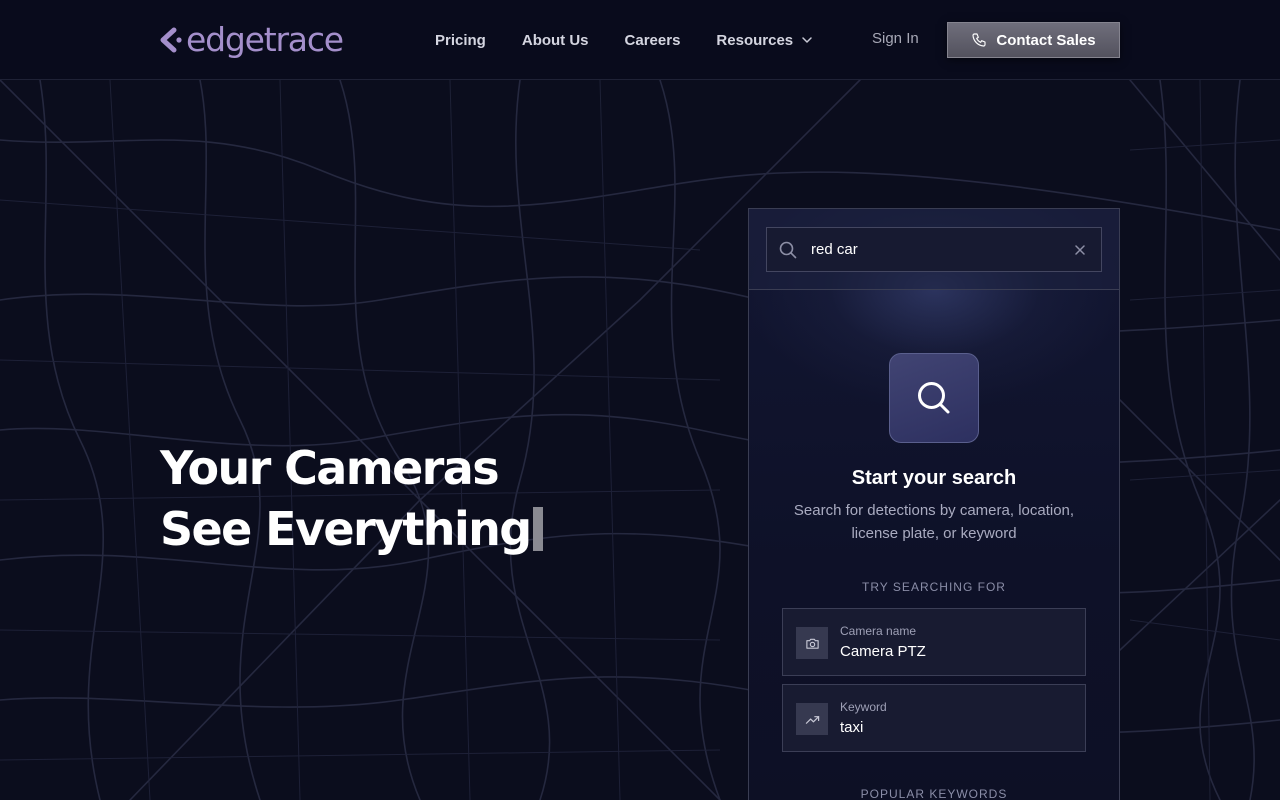 The height and width of the screenshot is (800, 1280). What do you see at coordinates (878, 631) in the screenshot?
I see `suggestion-label: Camera name` at bounding box center [878, 631].